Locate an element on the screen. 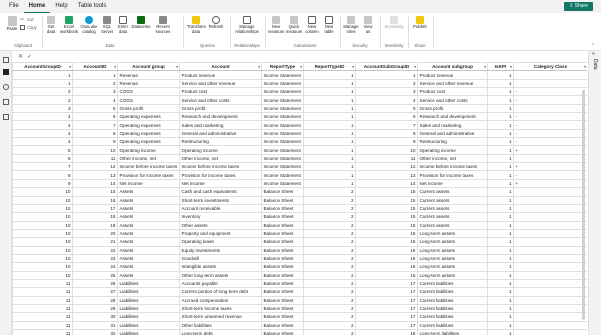 The height and width of the screenshot is (335, 601). table-cell: Research and development is located at coordinates (220, 117).